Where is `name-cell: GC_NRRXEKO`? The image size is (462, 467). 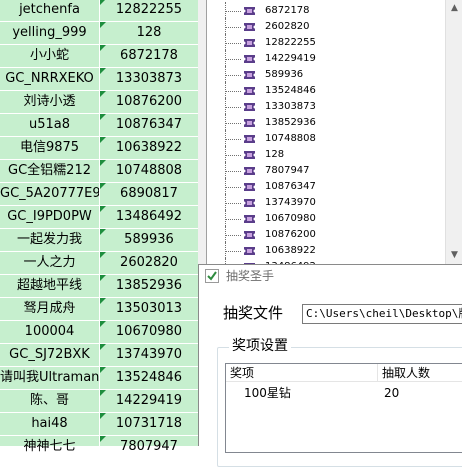 name-cell: GC_NRRXEKO is located at coordinates (50, 79).